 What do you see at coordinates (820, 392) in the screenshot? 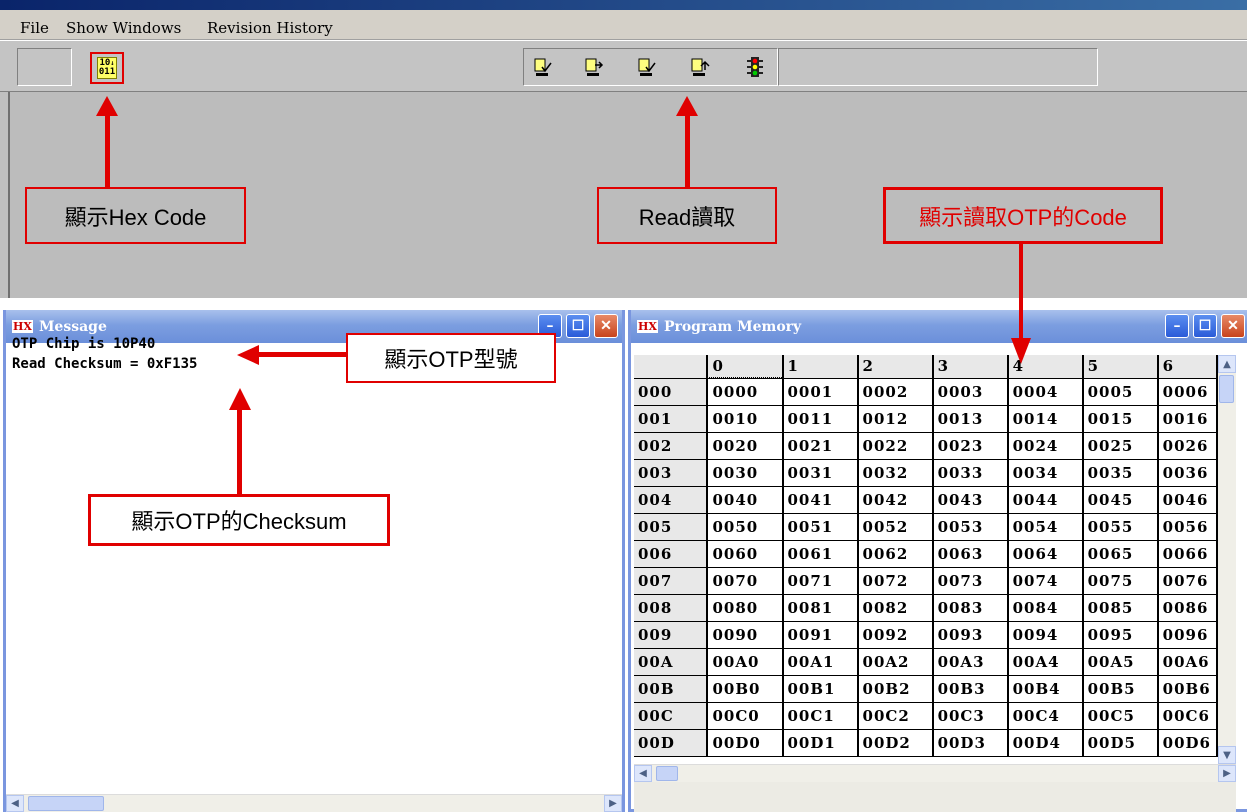
I see `memory-cell: 0001` at bounding box center [820, 392].